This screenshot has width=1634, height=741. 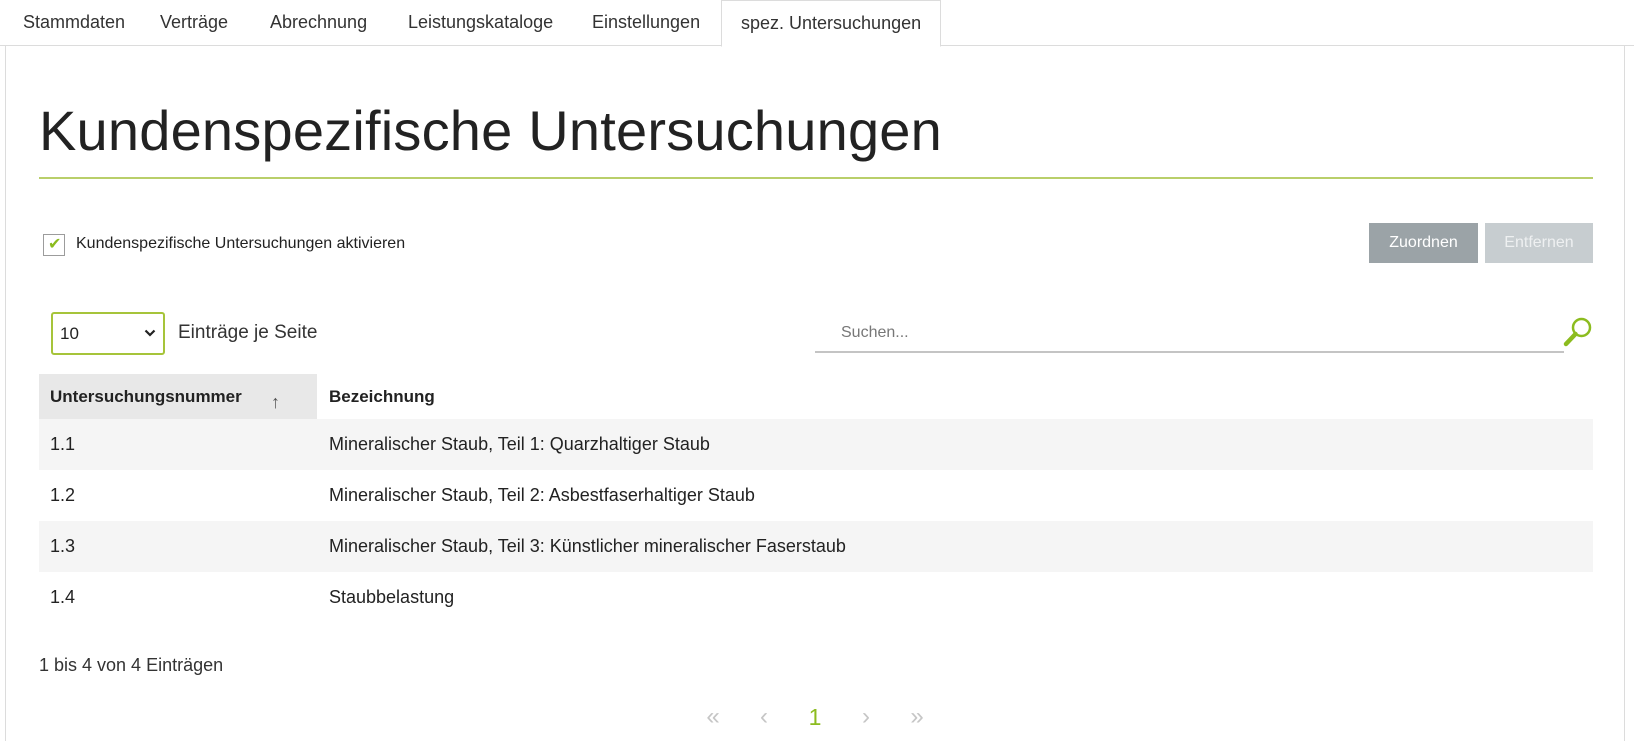 I want to click on table-info: 1 bis 4 von 4 Einträgen, so click(x=131, y=665).